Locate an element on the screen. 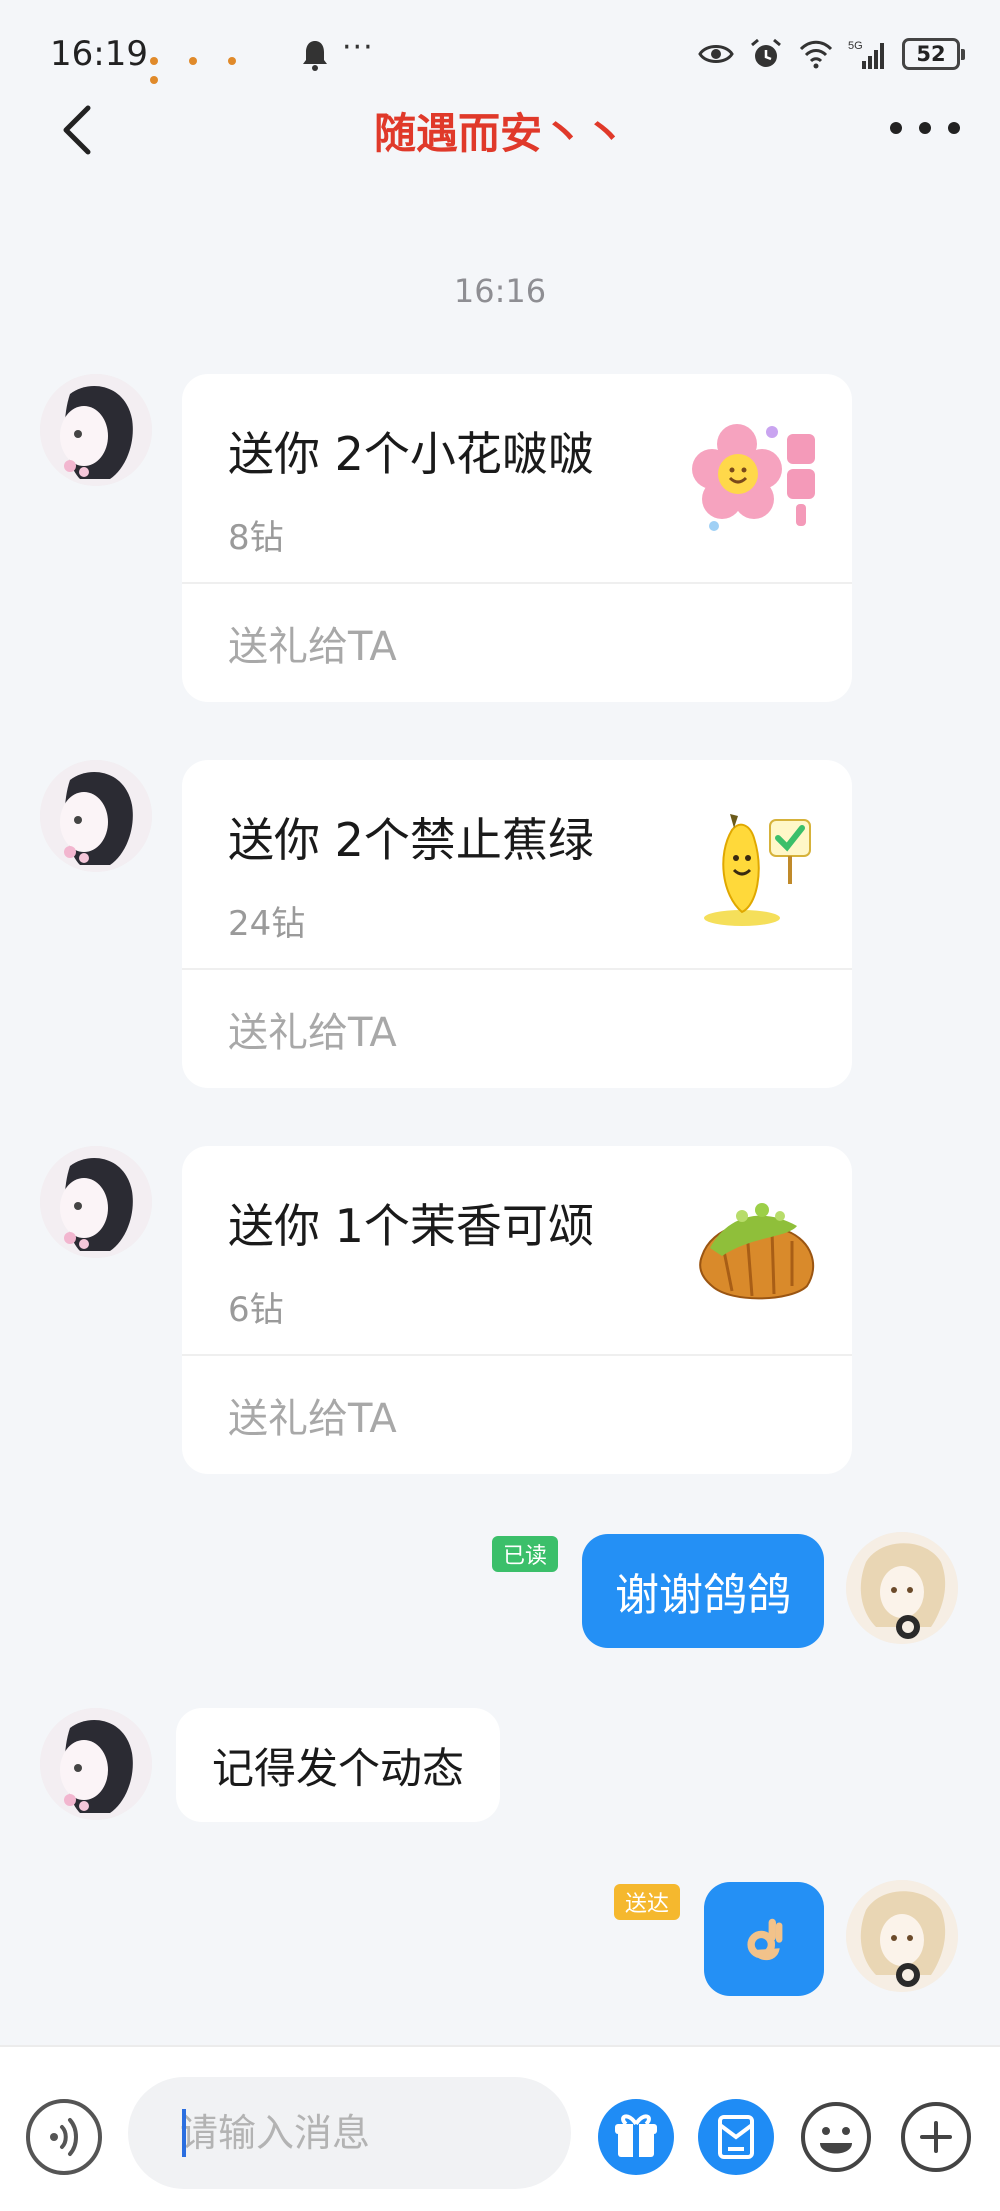  outgoing-message-bubble: 谢谢鸽鸽 is located at coordinates (703, 1591).